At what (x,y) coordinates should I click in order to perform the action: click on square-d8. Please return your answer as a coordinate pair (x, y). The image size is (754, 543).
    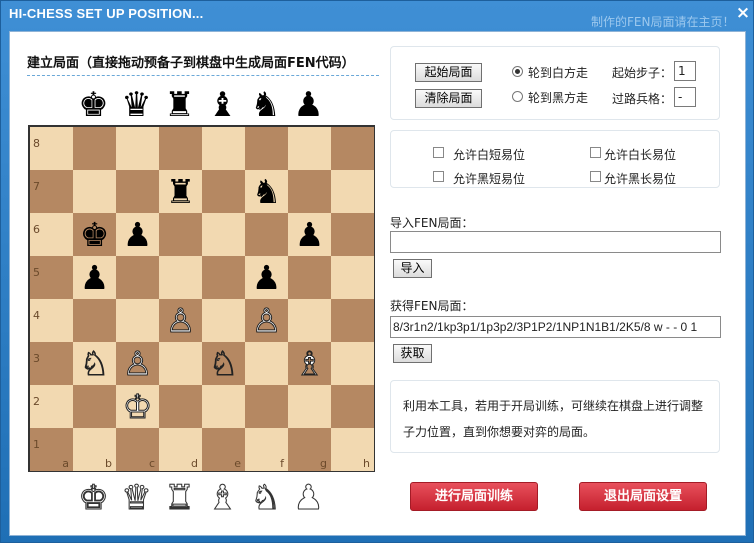
    Looking at the image, I should click on (180, 148).